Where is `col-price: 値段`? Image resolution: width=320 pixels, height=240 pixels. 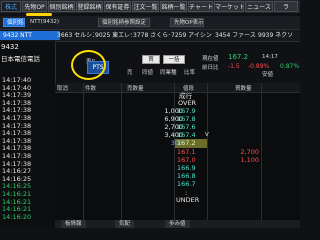 col-price: 値段 is located at coordinates (189, 89).